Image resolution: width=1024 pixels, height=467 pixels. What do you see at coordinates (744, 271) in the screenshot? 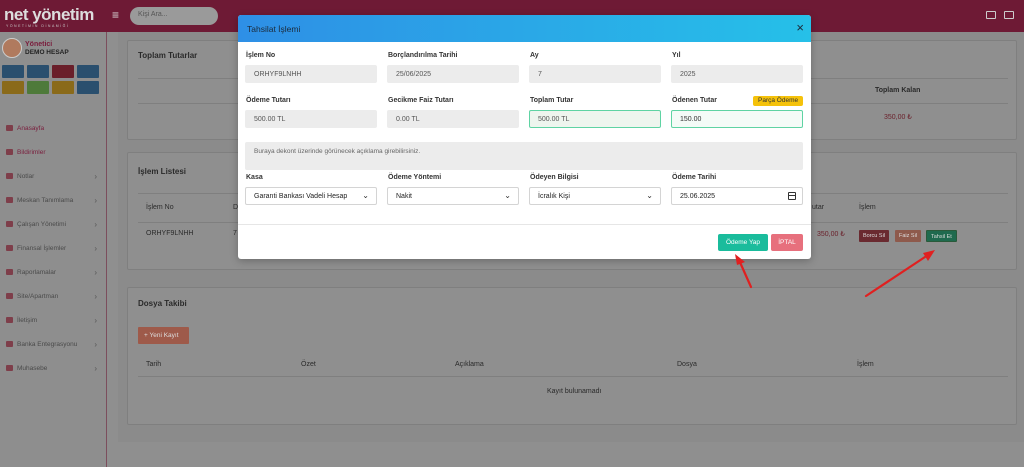
I see `arrow-to-pay-button` at bounding box center [744, 271].